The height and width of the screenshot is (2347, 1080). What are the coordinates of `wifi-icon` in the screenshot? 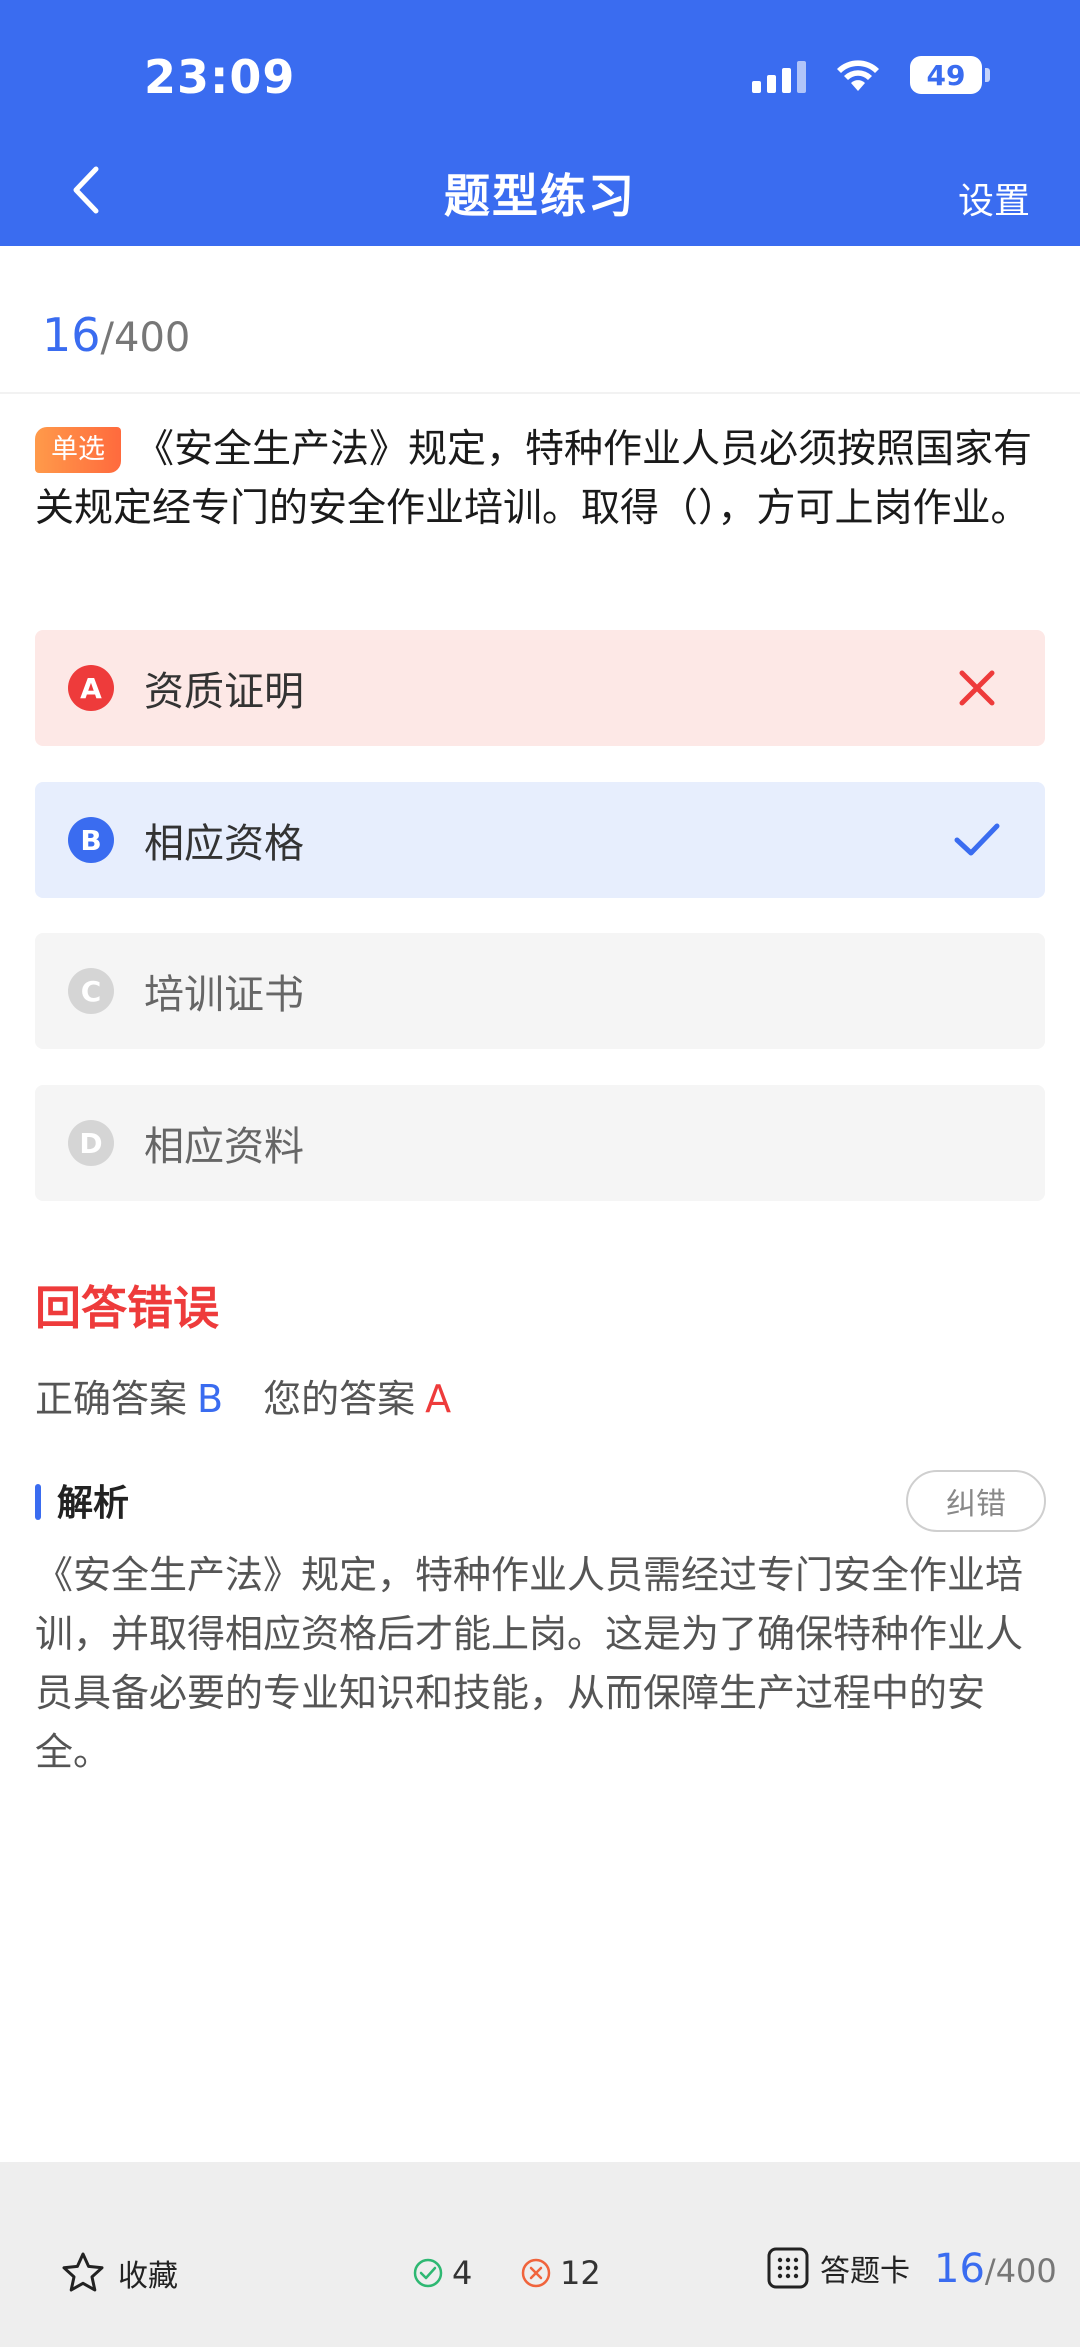 It's located at (858, 75).